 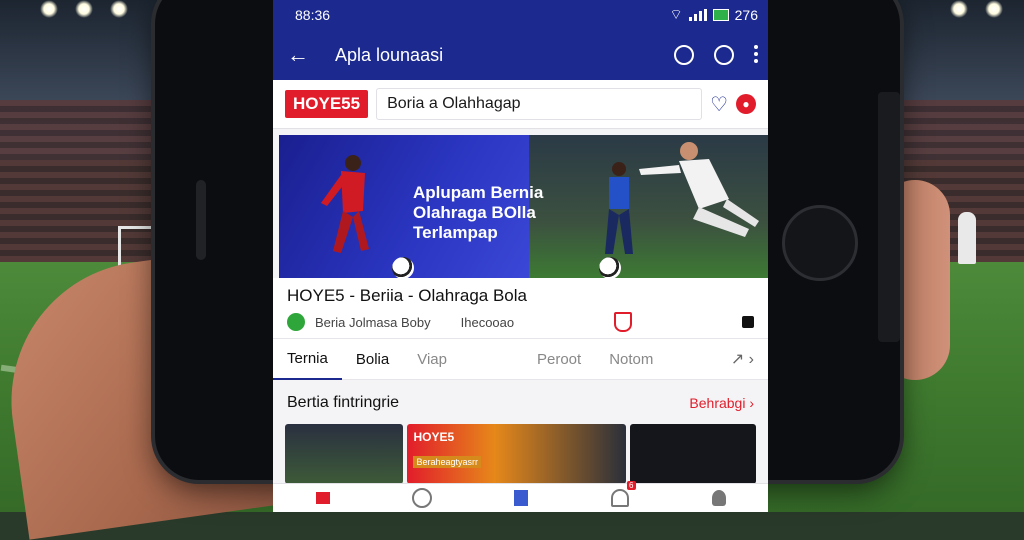 I want to click on status-icons: ⌔ 276, so click(x=713, y=15).